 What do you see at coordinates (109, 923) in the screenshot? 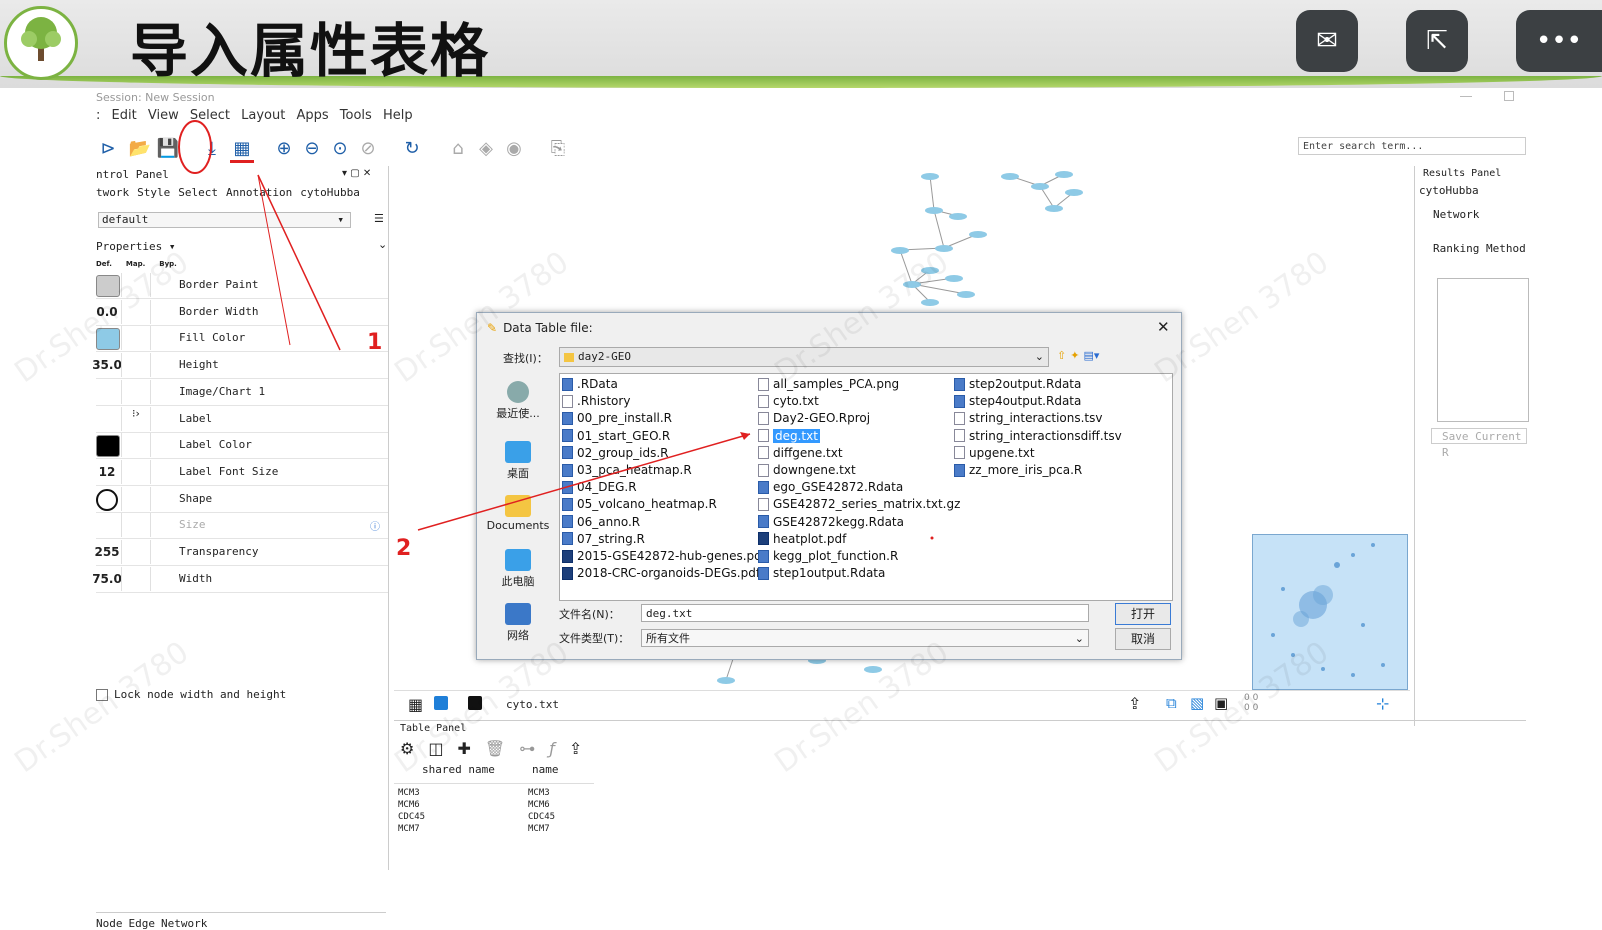
I see `tab-node: Node` at bounding box center [109, 923].